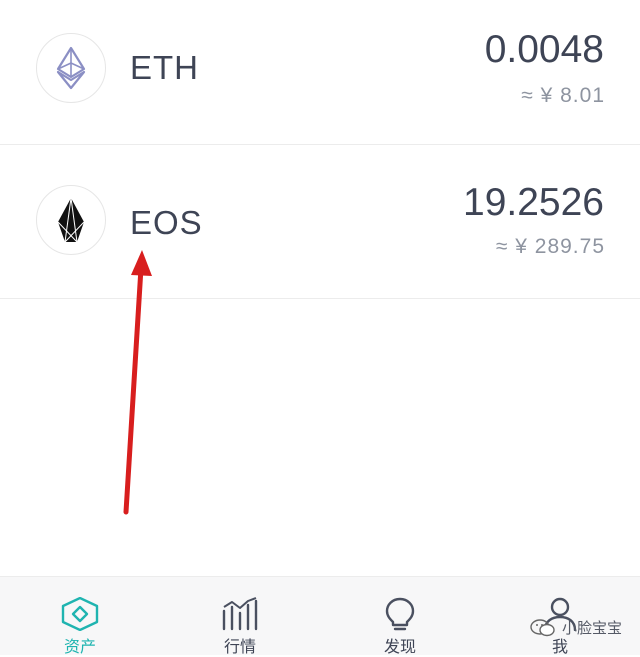 The image size is (640, 657). What do you see at coordinates (164, 67) in the screenshot?
I see `asset-symbol: ETH` at bounding box center [164, 67].